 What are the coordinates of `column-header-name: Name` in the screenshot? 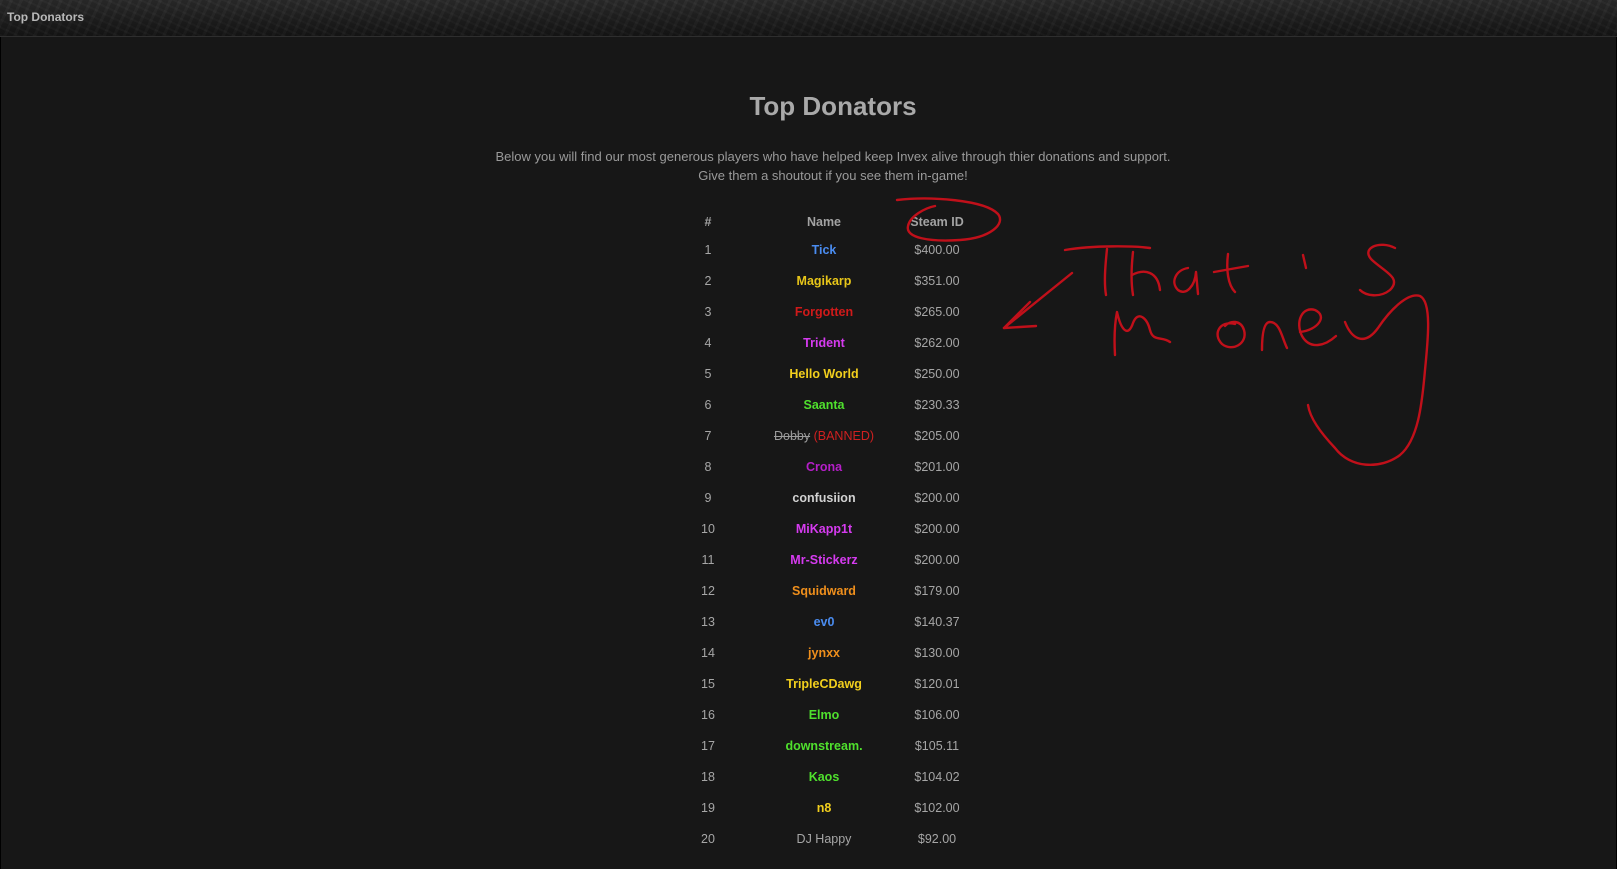 It's located at (824, 222).